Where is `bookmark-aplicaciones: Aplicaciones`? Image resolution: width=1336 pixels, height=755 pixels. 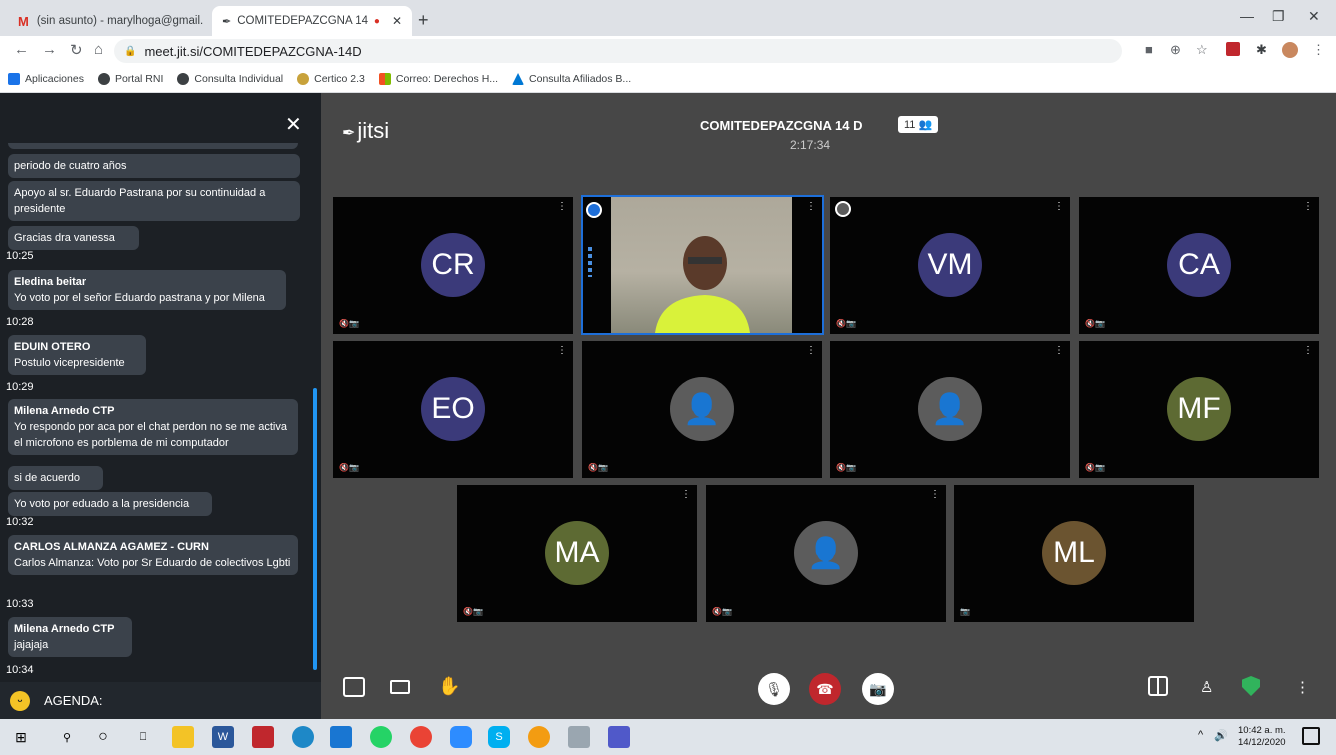 bookmark-aplicaciones: Aplicaciones is located at coordinates (46, 79).